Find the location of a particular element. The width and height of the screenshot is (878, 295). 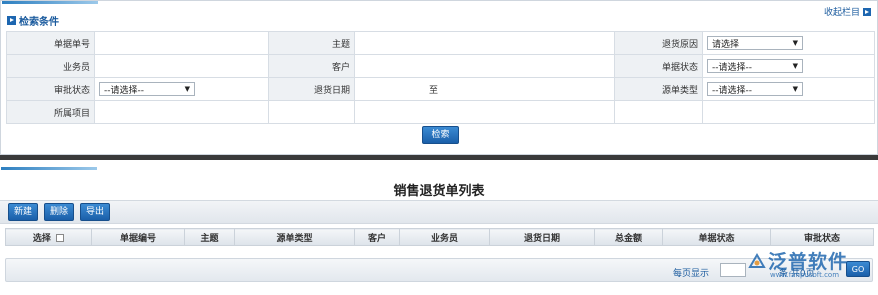

column-header: 总金额 is located at coordinates (628, 237).